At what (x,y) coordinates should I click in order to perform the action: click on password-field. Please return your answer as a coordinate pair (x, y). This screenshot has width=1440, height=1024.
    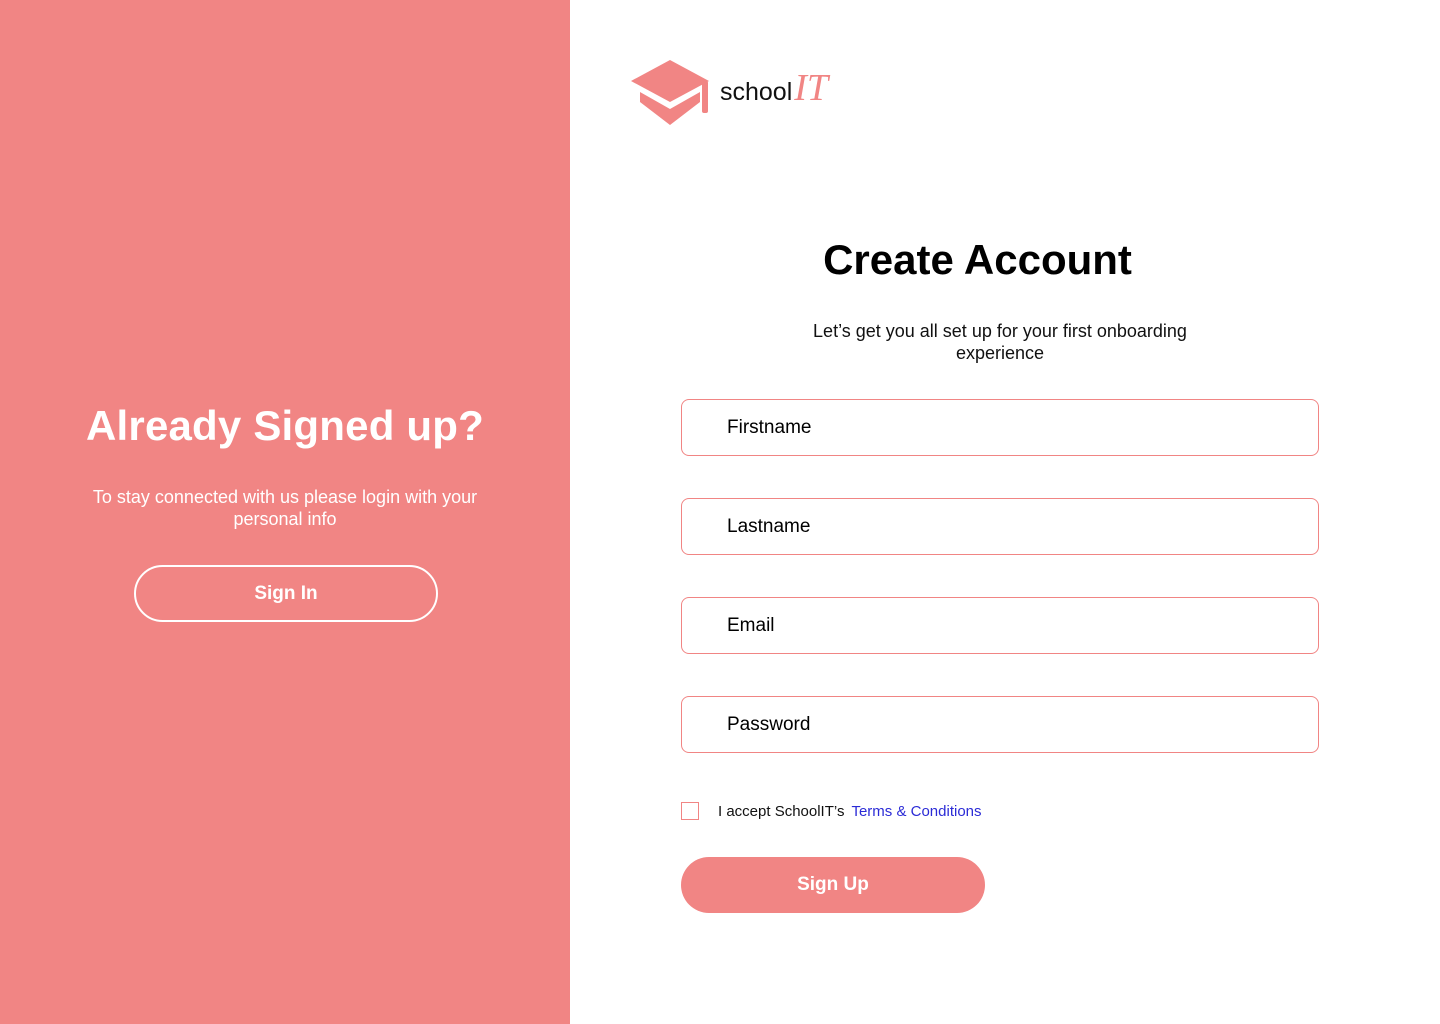
    Looking at the image, I should click on (1000, 724).